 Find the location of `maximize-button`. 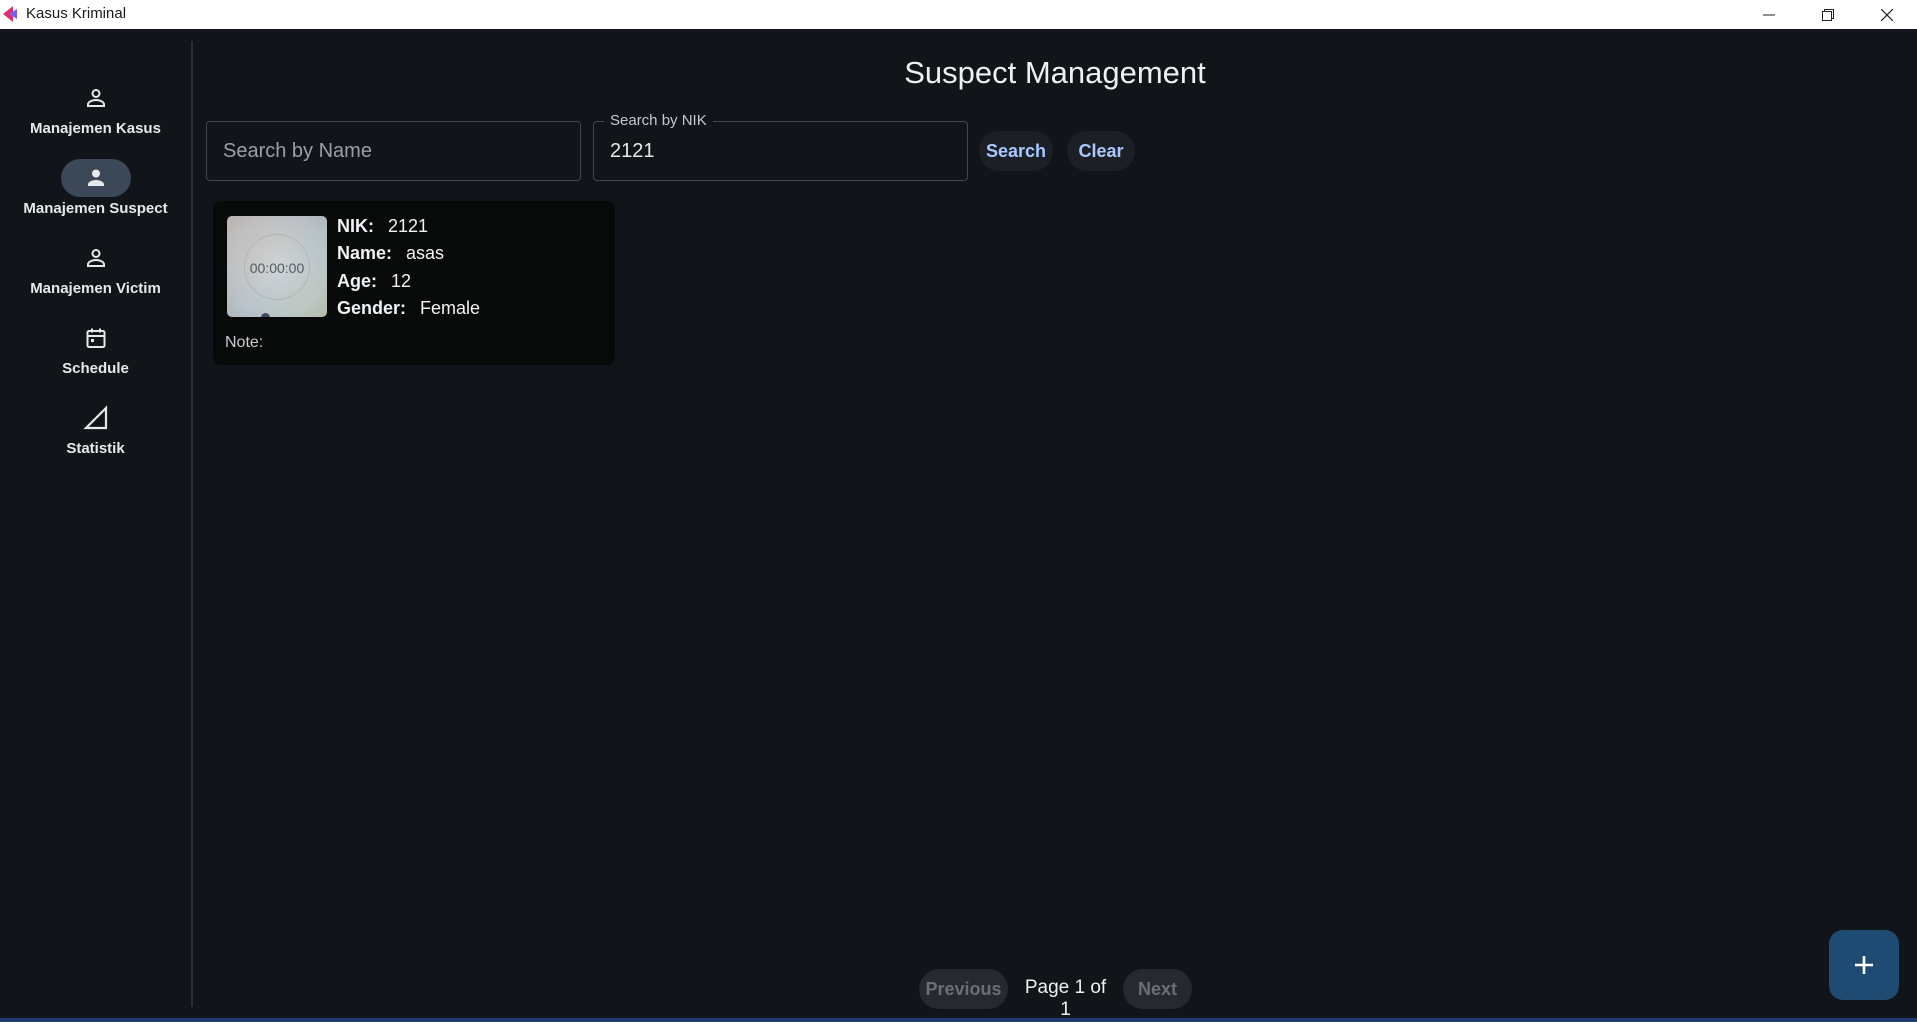

maximize-button is located at coordinates (1828, 14).